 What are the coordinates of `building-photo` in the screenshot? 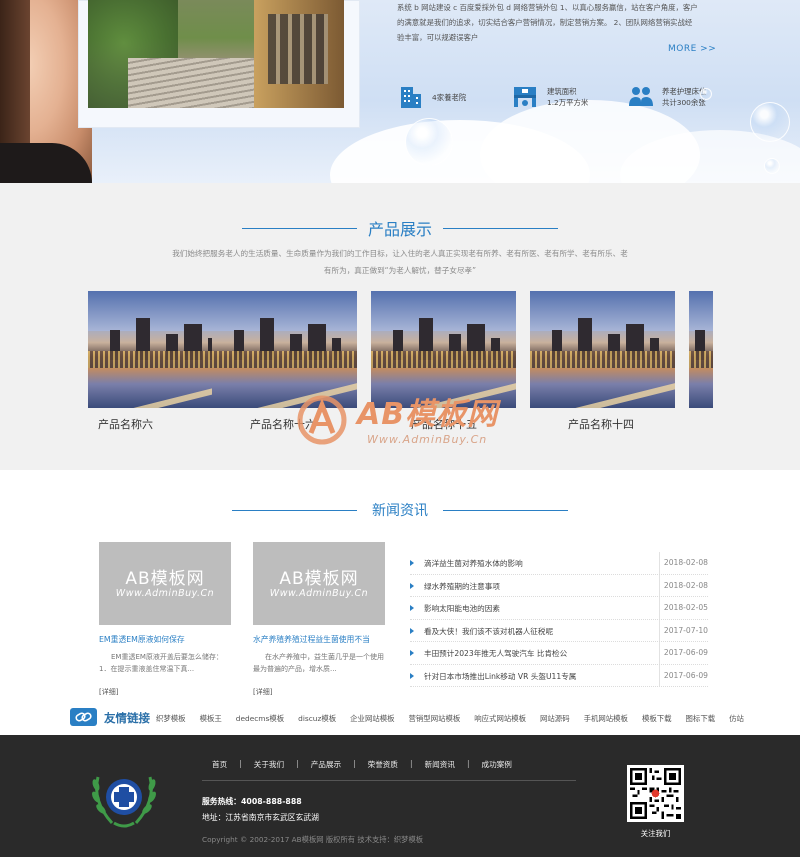 It's located at (216, 54).